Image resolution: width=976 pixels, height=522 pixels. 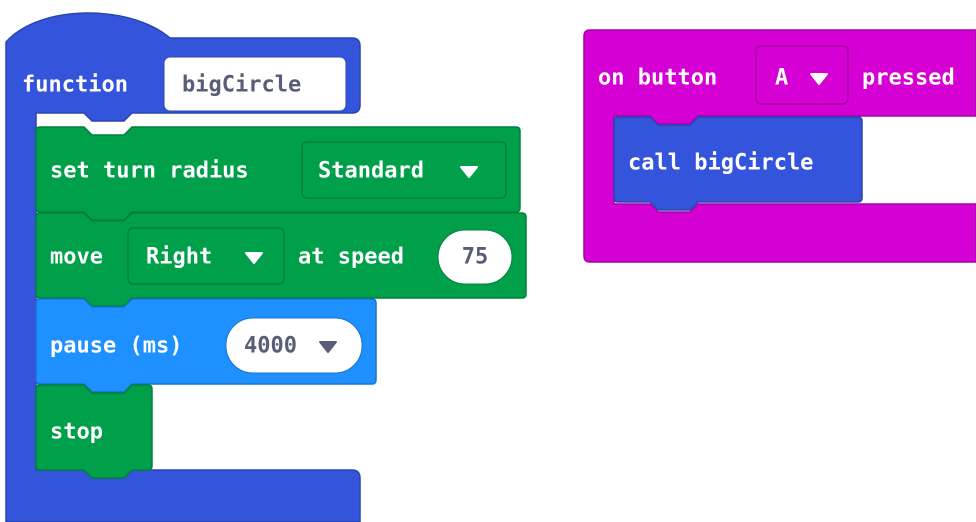 What do you see at coordinates (206, 345) in the screenshot?
I see `pause-block: pause (ms) 4000` at bounding box center [206, 345].